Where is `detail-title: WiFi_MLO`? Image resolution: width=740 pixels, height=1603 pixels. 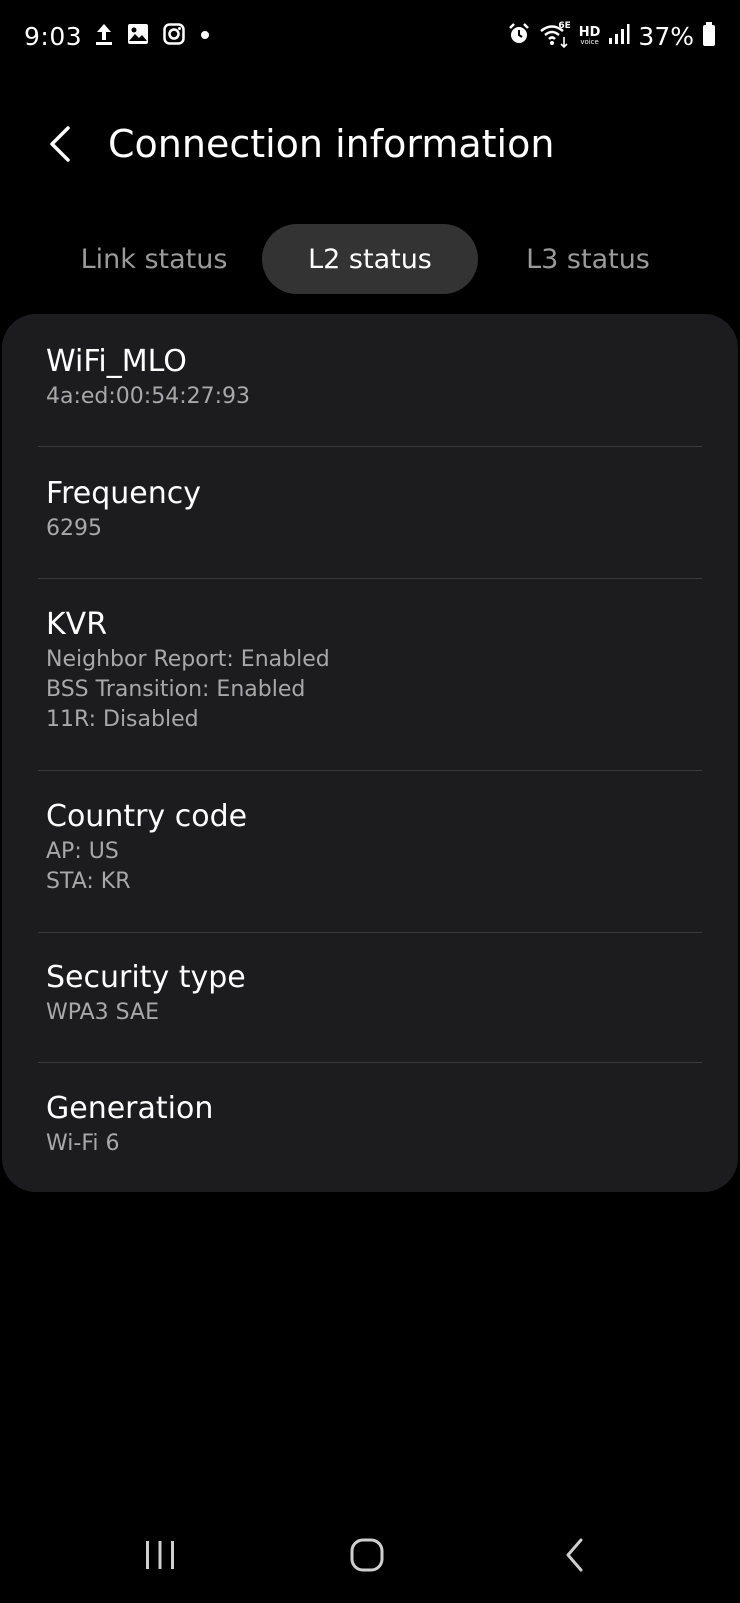 detail-title: WiFi_MLO is located at coordinates (116, 361).